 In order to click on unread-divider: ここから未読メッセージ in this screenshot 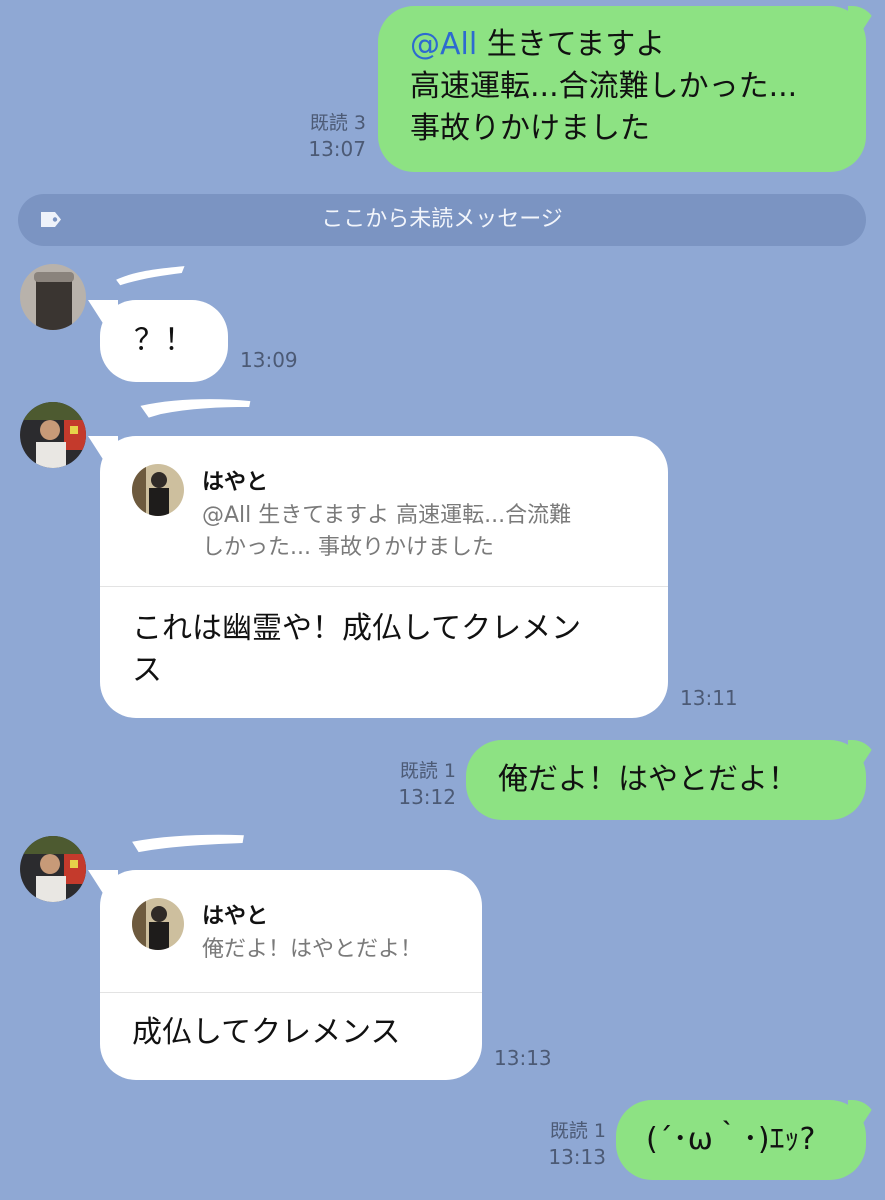, I will do `click(442, 220)`.